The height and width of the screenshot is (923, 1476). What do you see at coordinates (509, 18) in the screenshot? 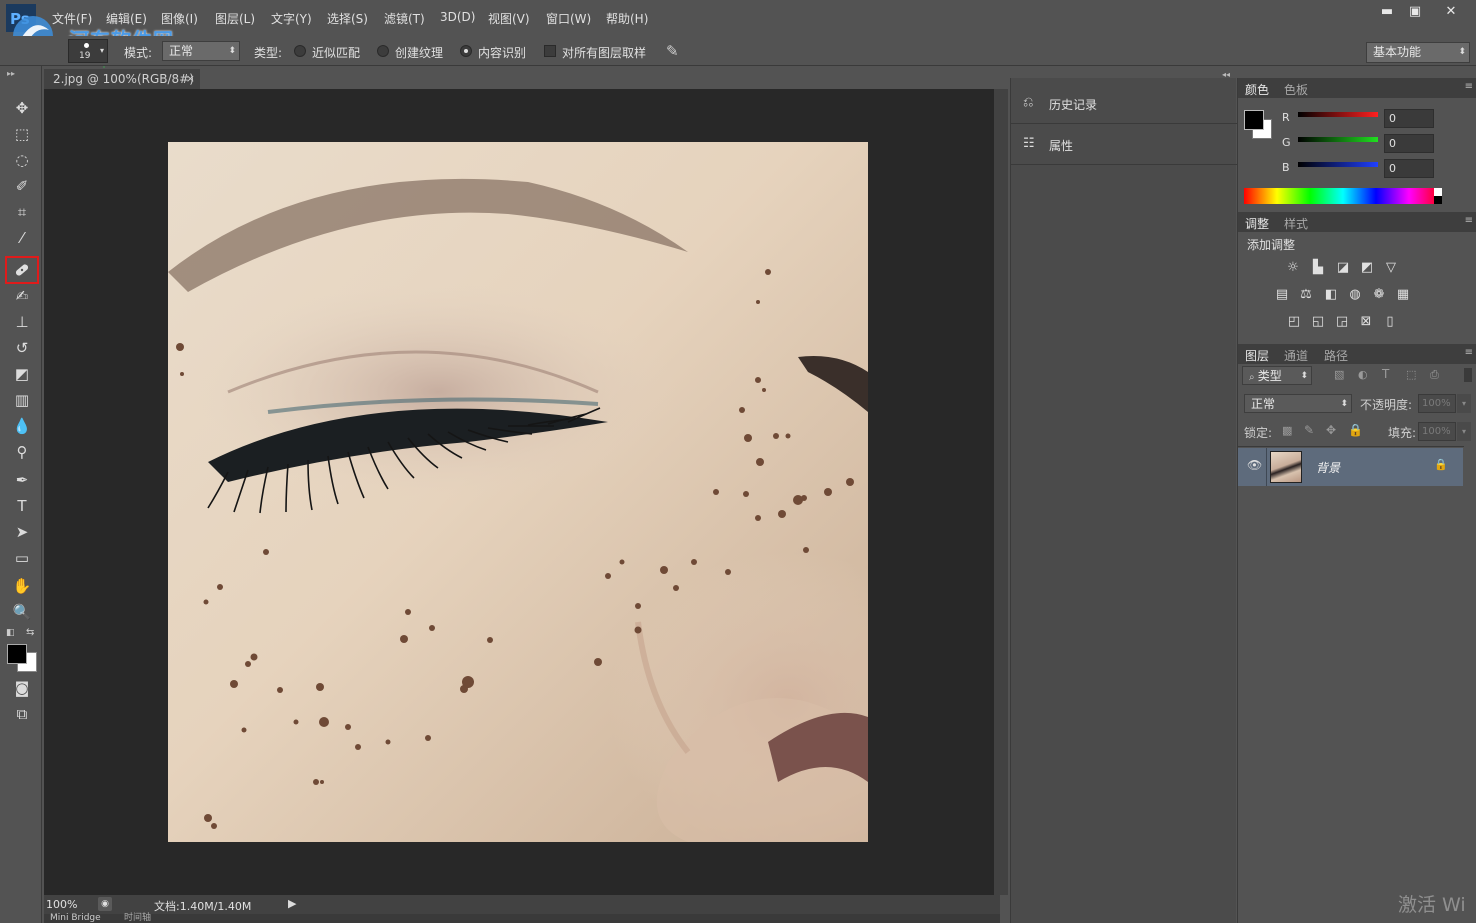
I see `menu-view: 视图(V)` at bounding box center [509, 18].